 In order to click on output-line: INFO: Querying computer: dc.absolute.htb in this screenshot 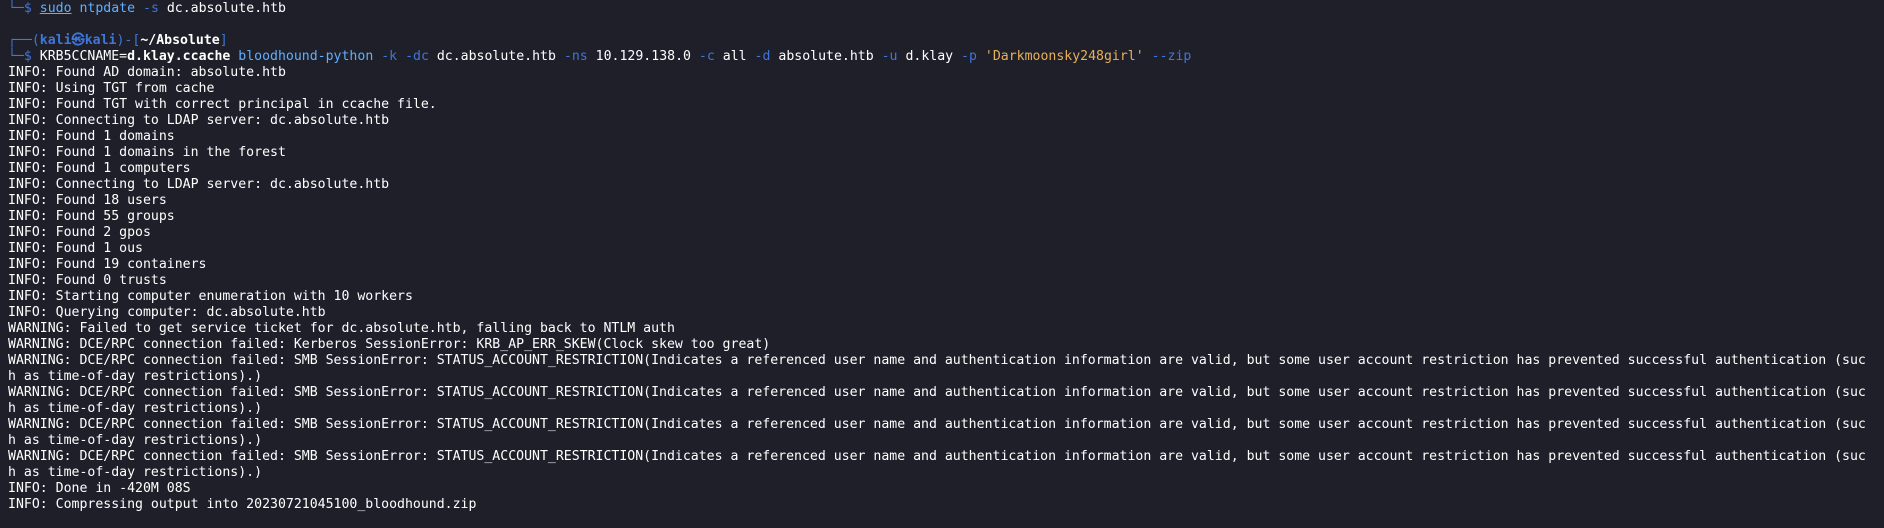, I will do `click(167, 312)`.